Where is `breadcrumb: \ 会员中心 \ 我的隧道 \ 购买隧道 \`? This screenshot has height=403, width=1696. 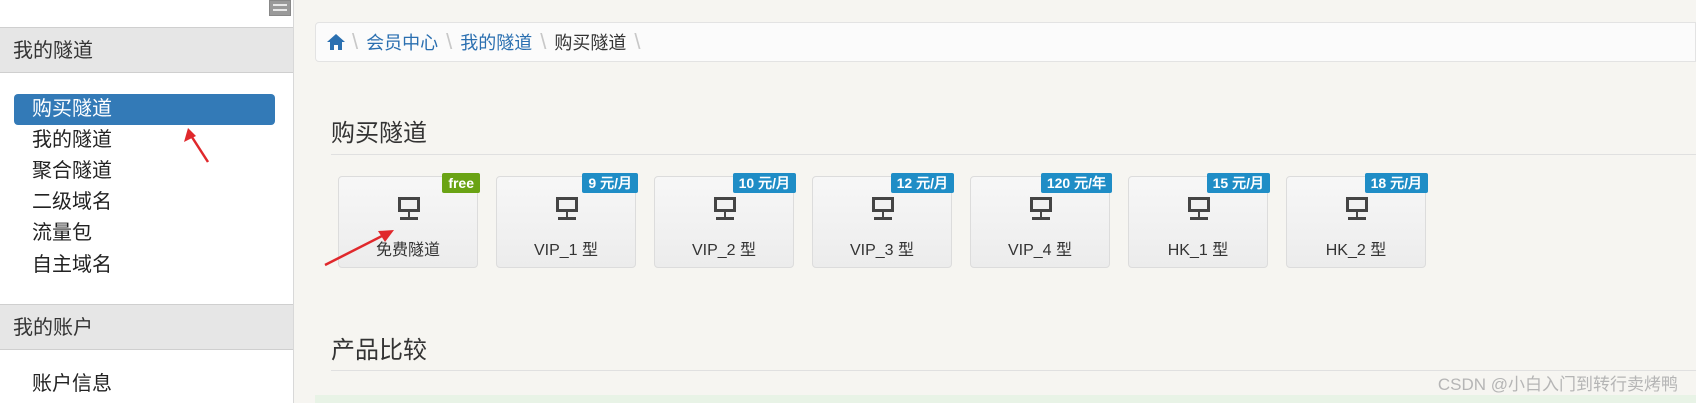
breadcrumb: \ 会员中心 \ 我的隧道 \ 购买隧道 \ is located at coordinates (1005, 42).